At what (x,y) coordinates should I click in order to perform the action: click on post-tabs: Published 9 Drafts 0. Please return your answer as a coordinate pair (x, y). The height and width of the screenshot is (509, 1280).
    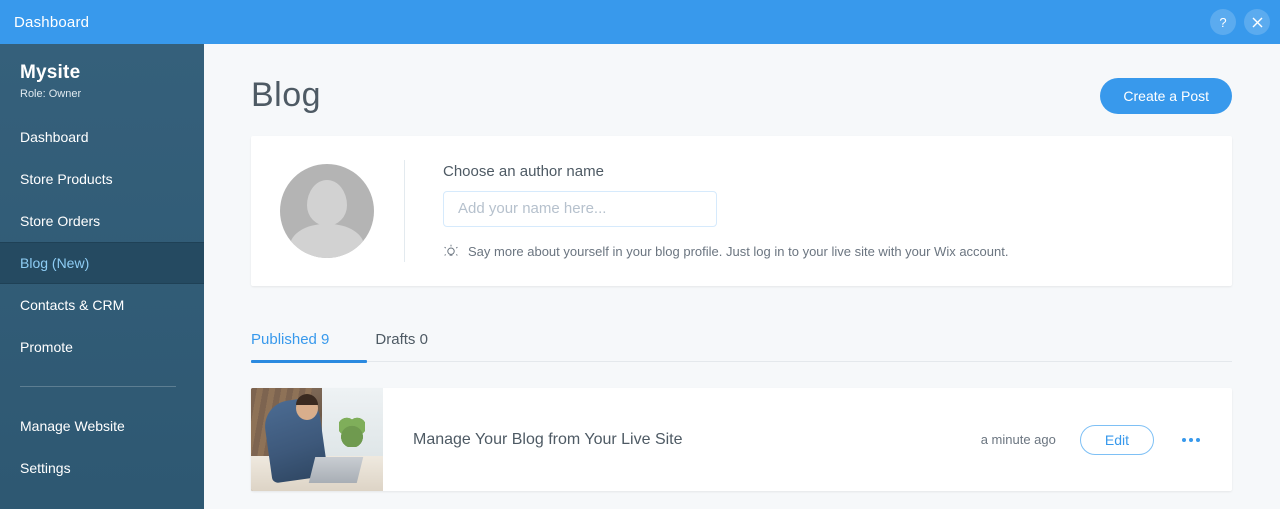
    Looking at the image, I should click on (741, 337).